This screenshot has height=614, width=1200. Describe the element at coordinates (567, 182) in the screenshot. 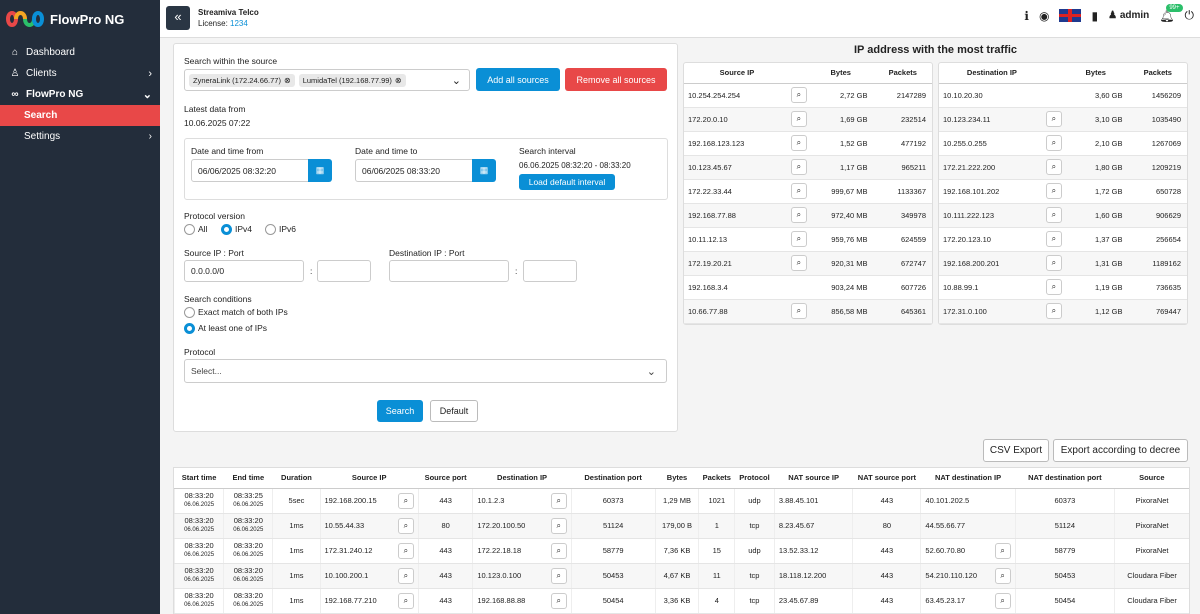

I see `load-default-interval-button: Load default interval` at that location.